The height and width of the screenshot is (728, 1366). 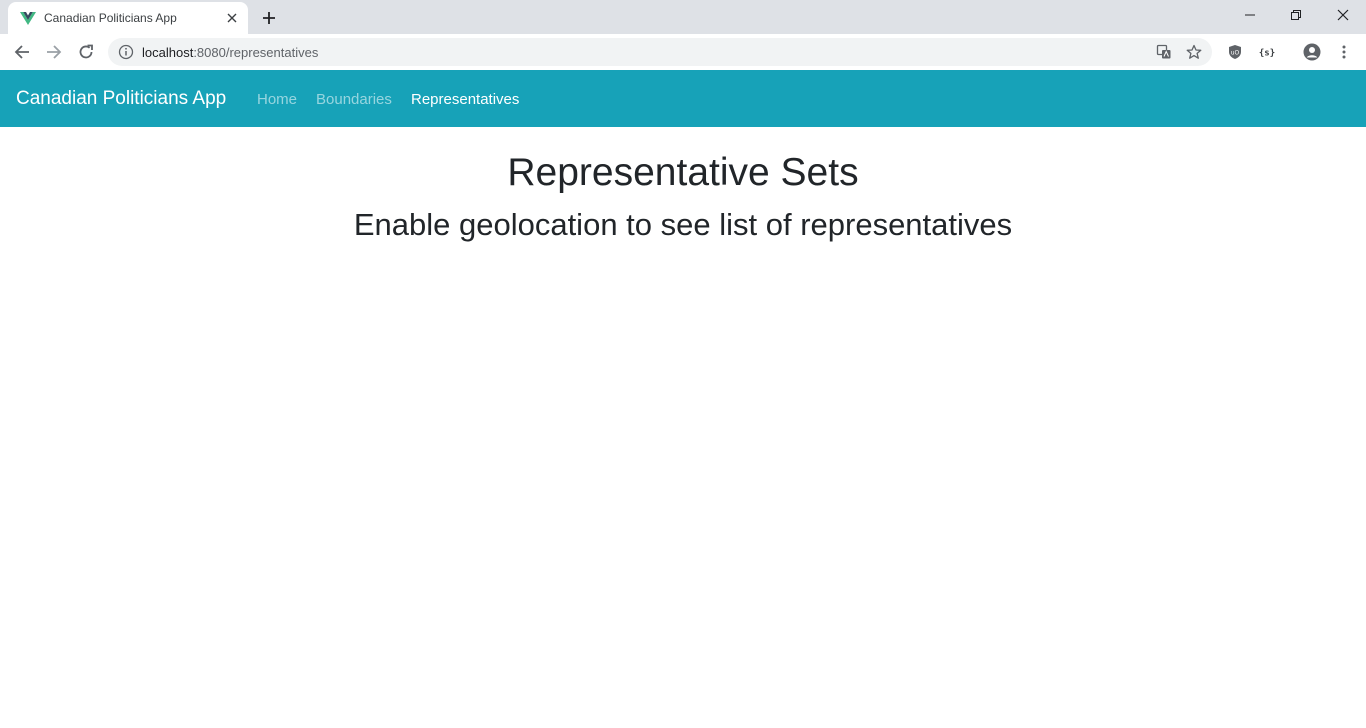 I want to click on nav-link-representatives: Representatives, so click(x=465, y=99).